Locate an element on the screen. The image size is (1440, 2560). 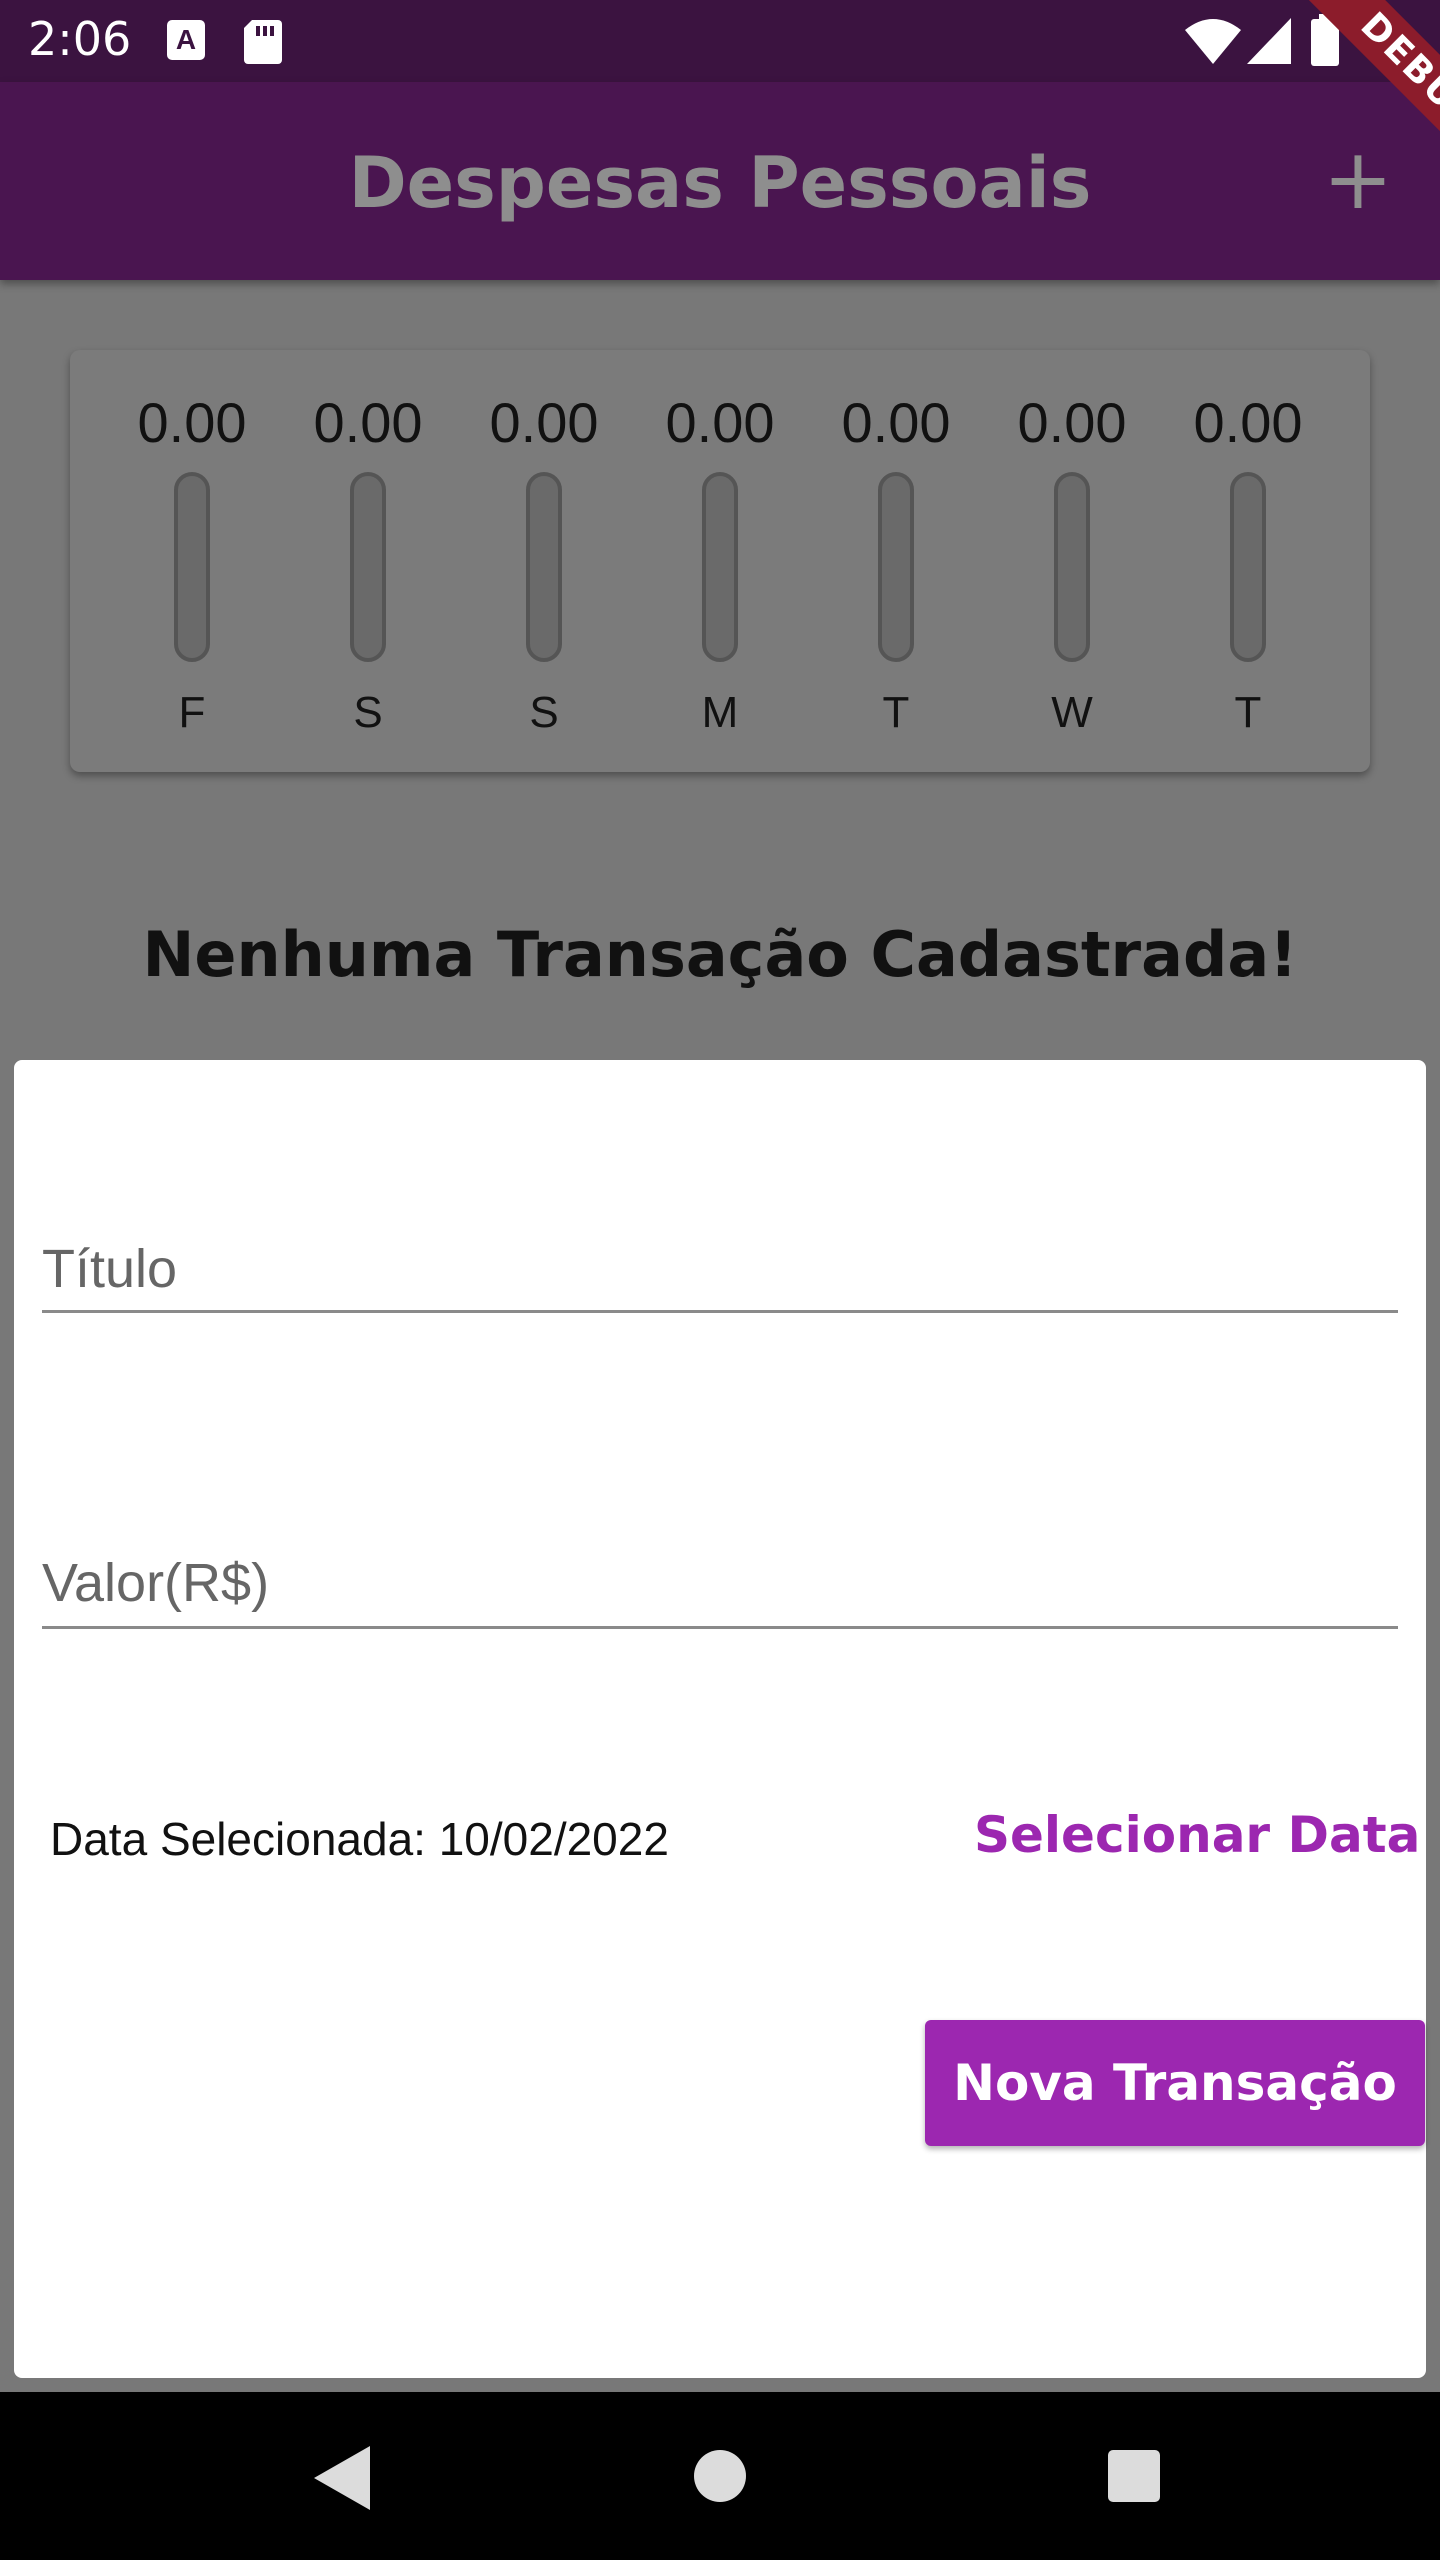
select-date-button: Selecionar Data is located at coordinates (1197, 1835).